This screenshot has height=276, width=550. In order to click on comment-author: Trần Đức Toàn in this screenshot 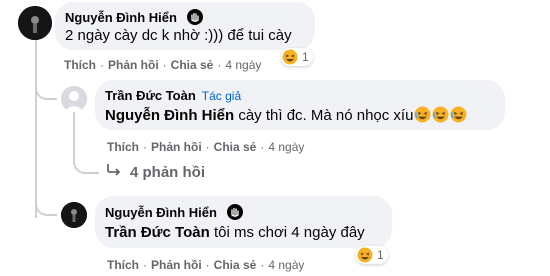, I will do `click(150, 95)`.